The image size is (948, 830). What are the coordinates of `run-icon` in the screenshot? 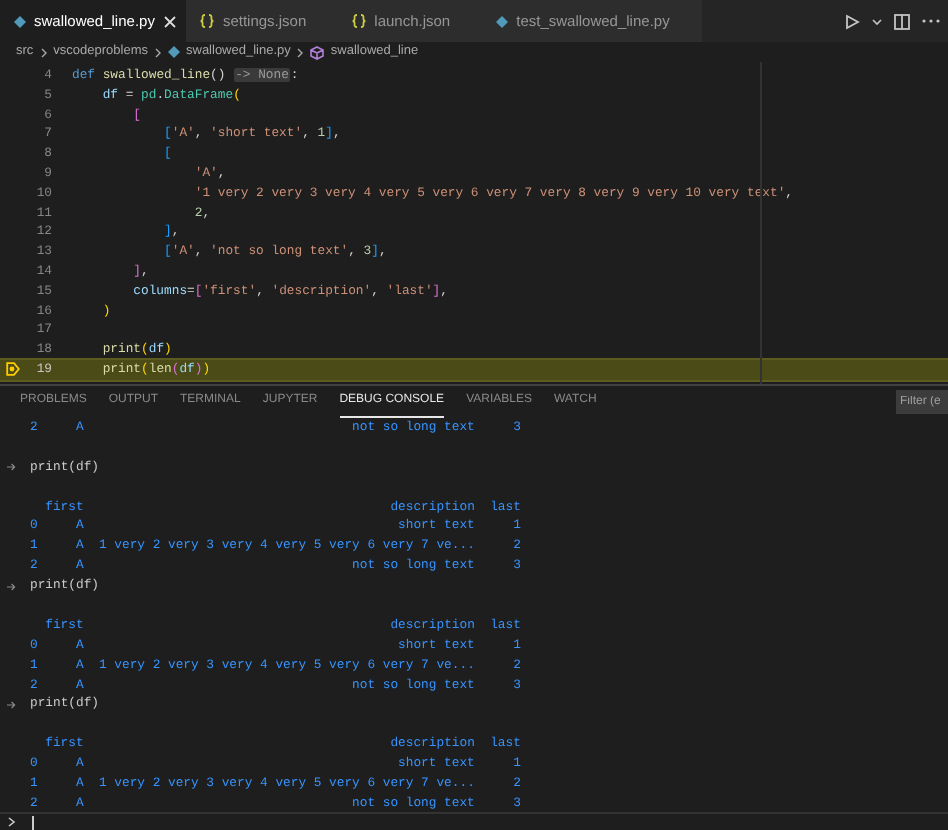 It's located at (852, 21).